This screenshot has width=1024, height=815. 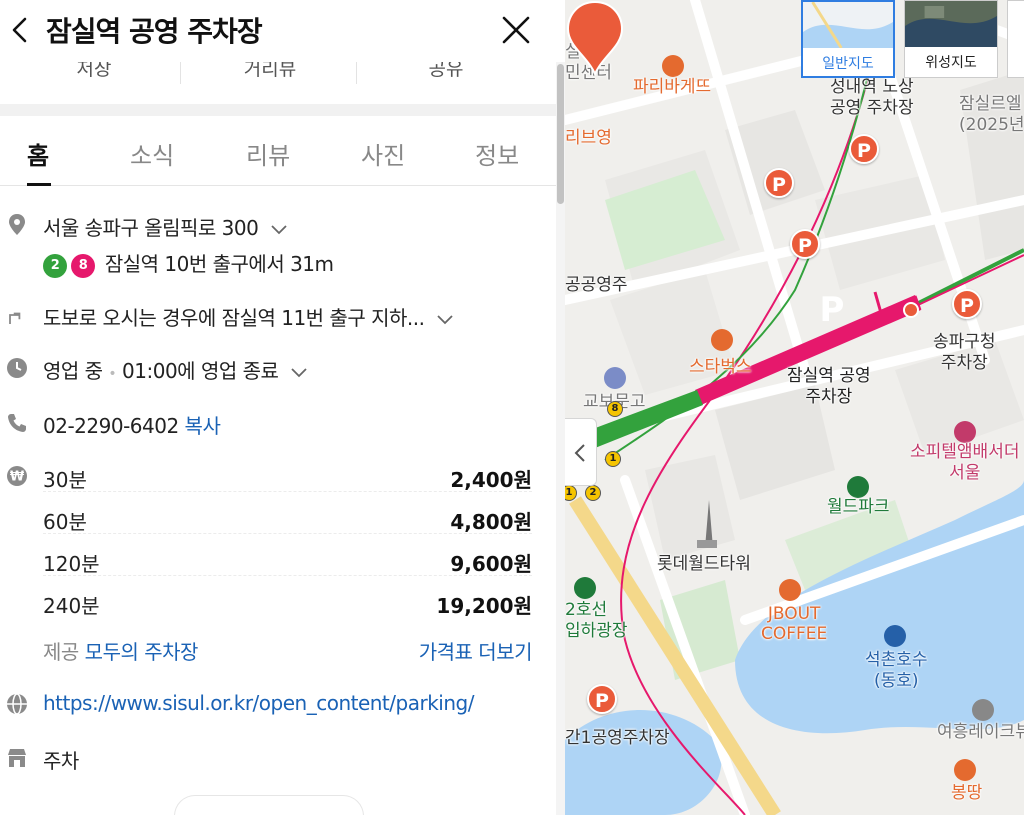 I want to click on price-duration: 120분, so click(x=71, y=564).